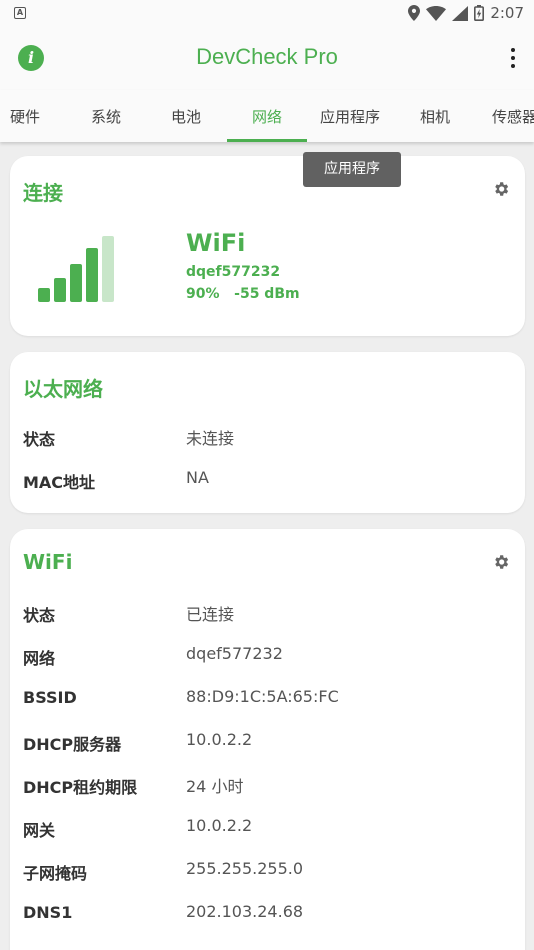 The height and width of the screenshot is (950, 534). What do you see at coordinates (414, 13) in the screenshot?
I see `location-icon` at bounding box center [414, 13].